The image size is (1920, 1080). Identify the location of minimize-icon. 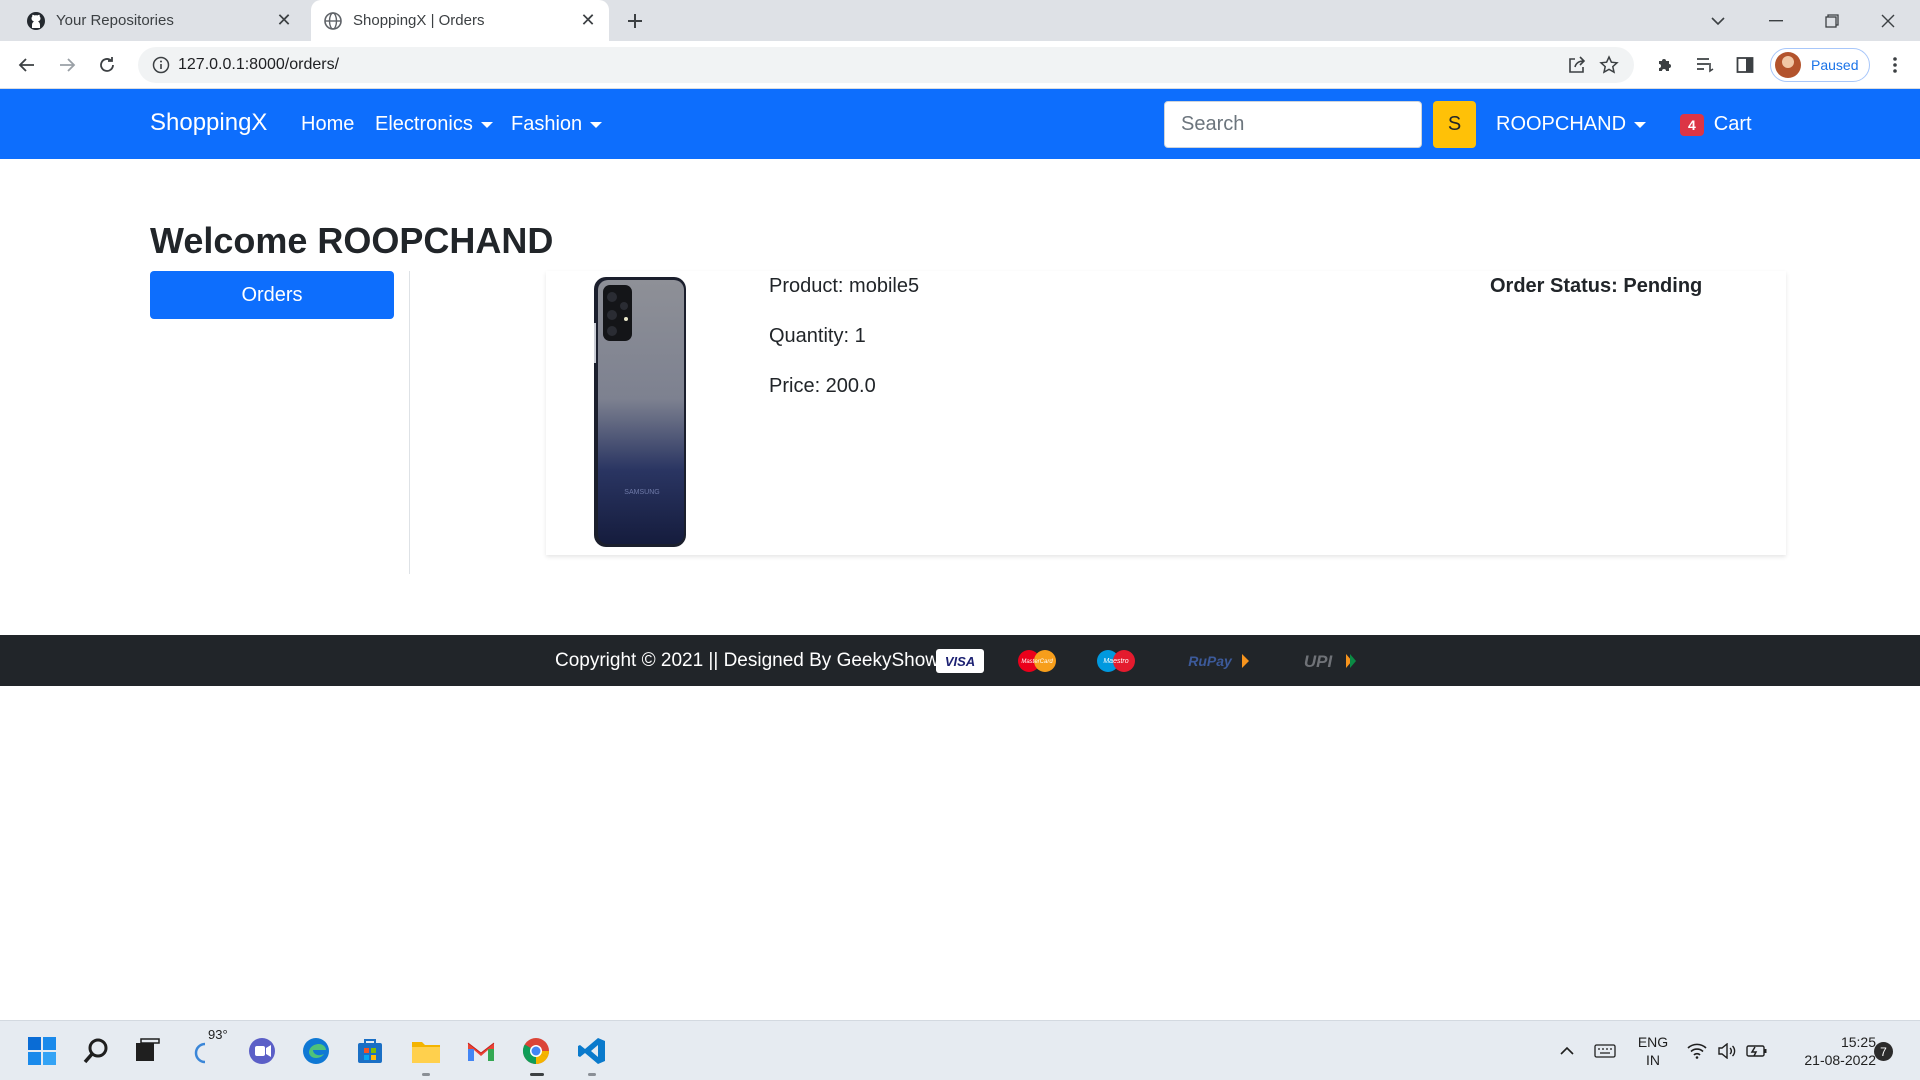
(1776, 20).